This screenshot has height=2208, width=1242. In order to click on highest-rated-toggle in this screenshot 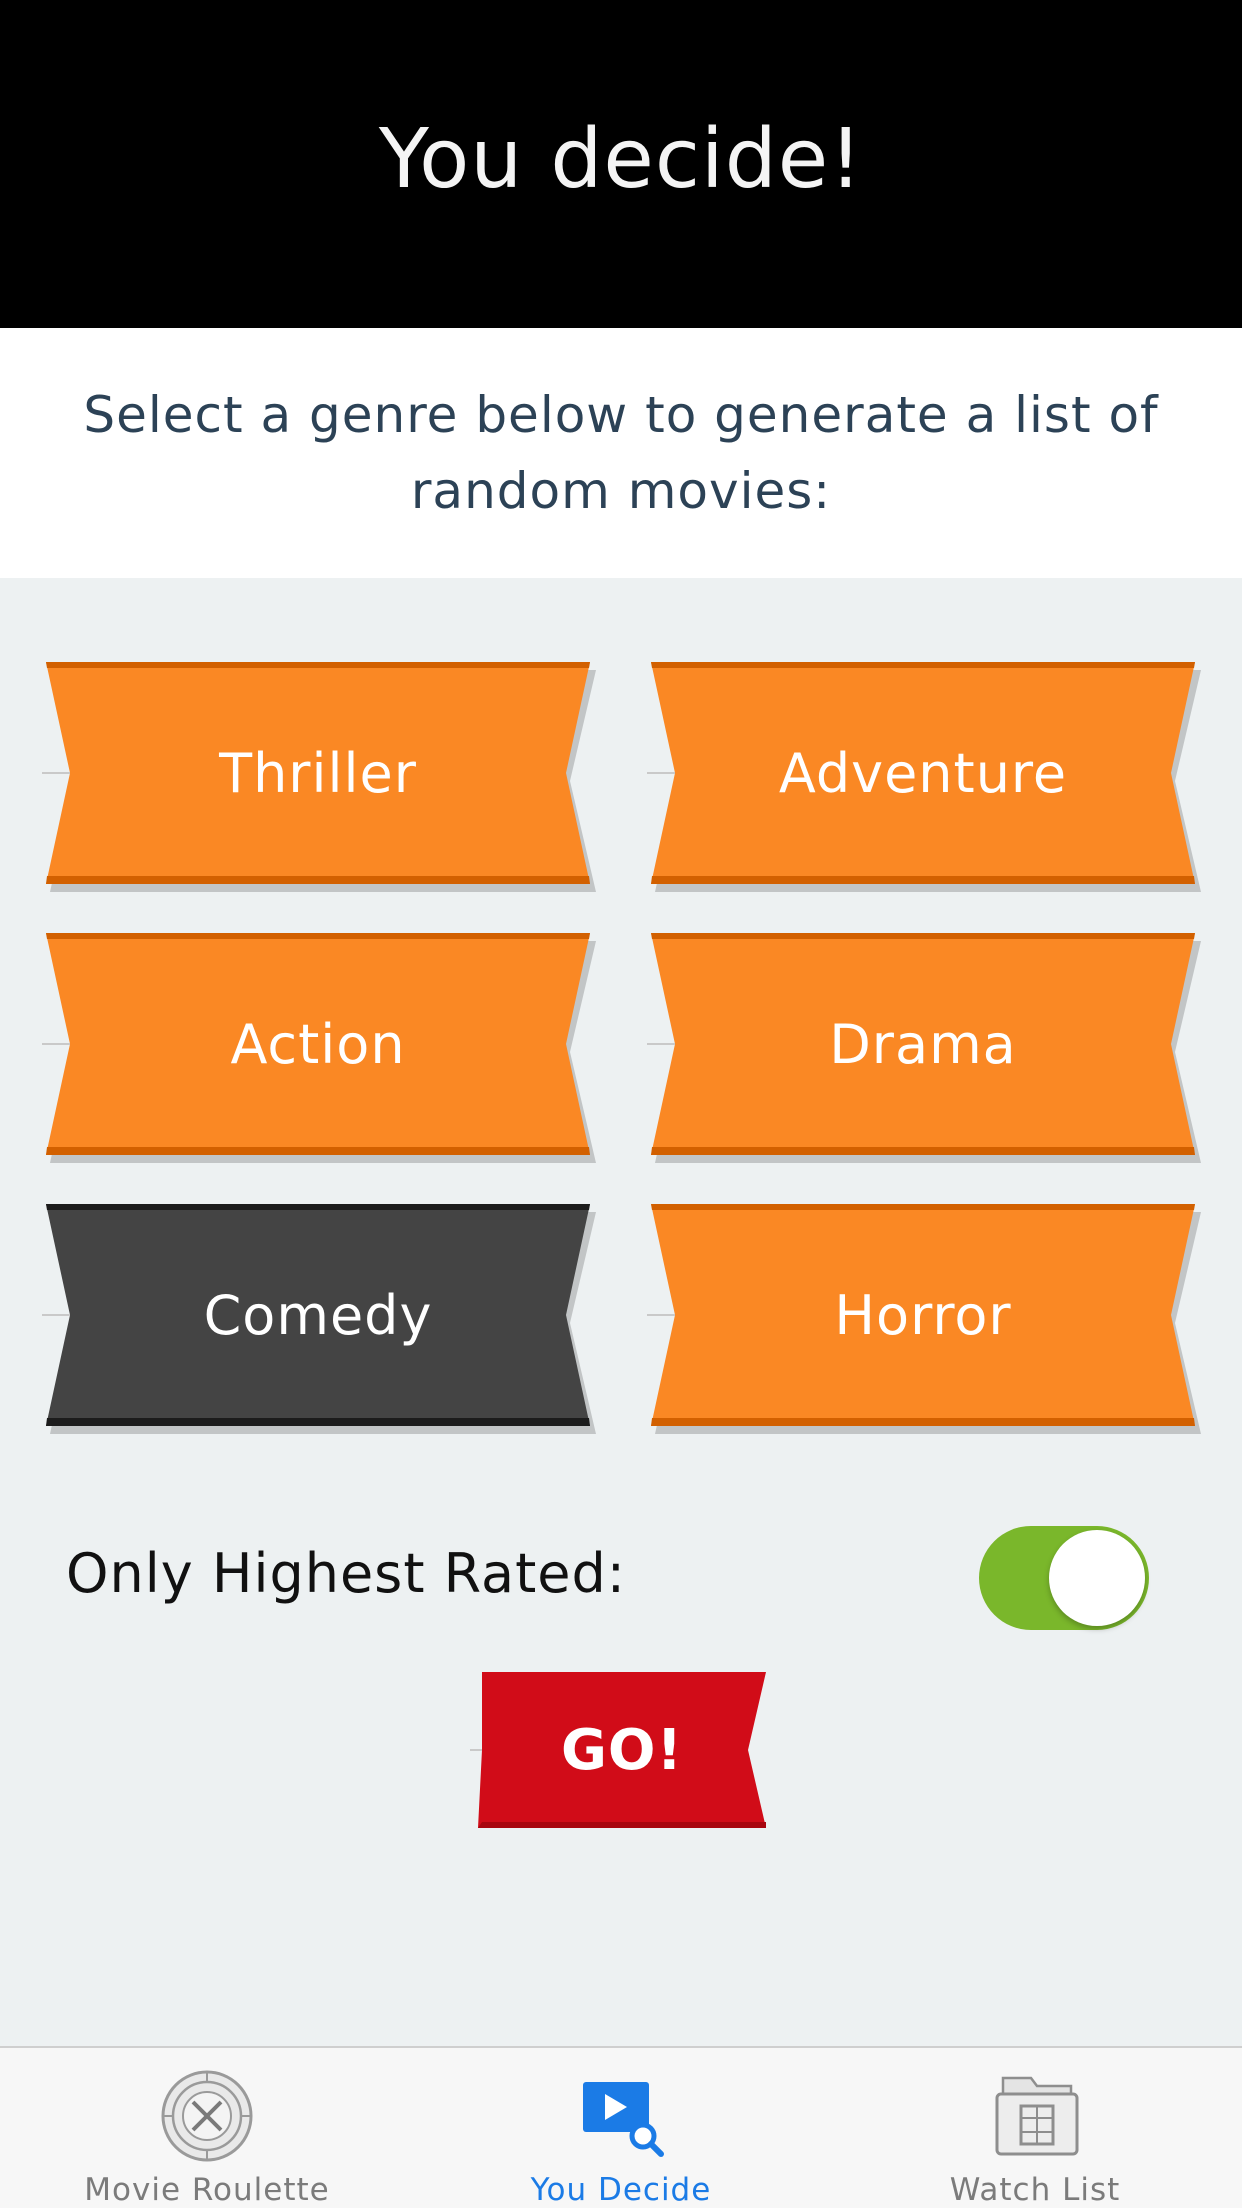, I will do `click(1064, 1578)`.